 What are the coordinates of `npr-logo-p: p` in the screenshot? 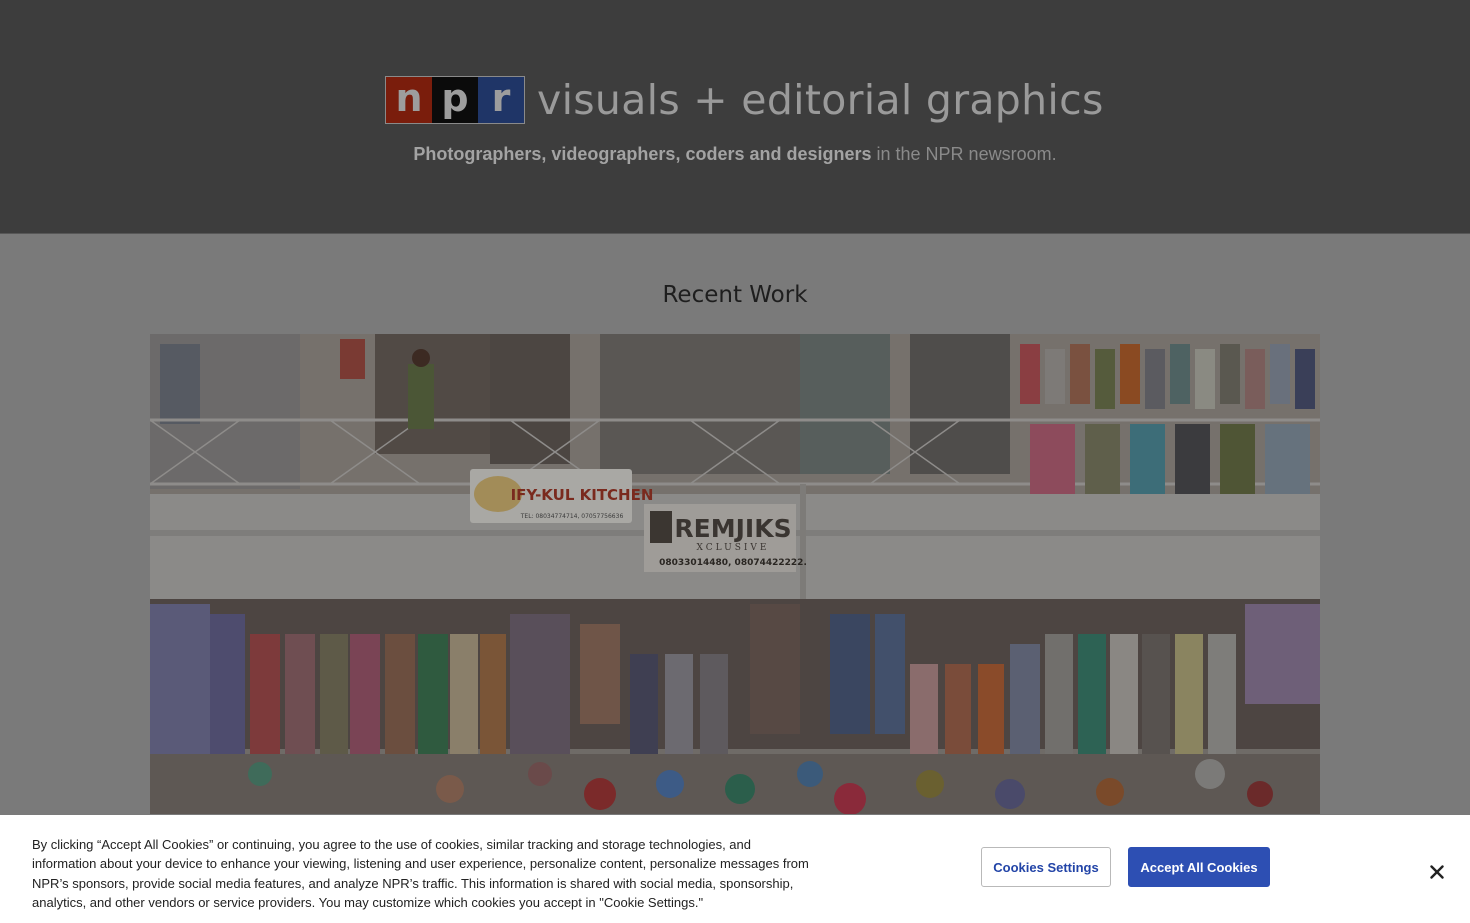 It's located at (455, 100).